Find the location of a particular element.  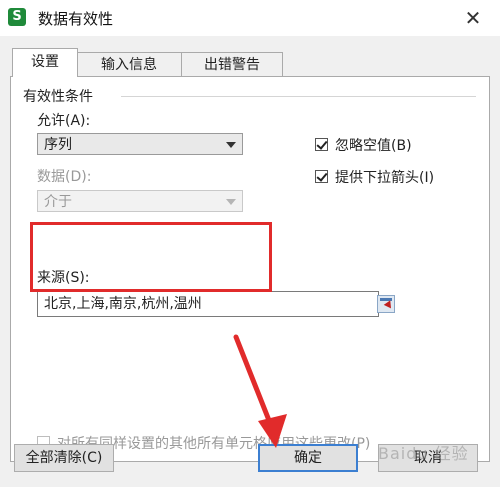

arrow-head is located at coordinates (272, 431).